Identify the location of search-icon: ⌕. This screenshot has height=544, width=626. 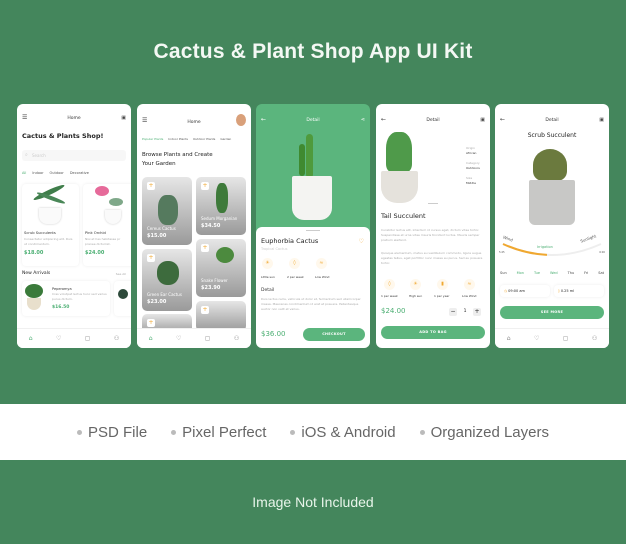
(26, 155).